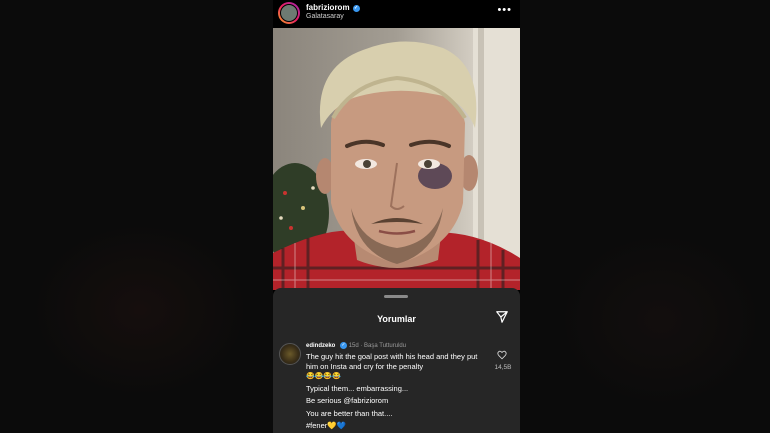 The width and height of the screenshot is (770, 433). What do you see at coordinates (504, 10) in the screenshot?
I see `more-icon: •••` at bounding box center [504, 10].